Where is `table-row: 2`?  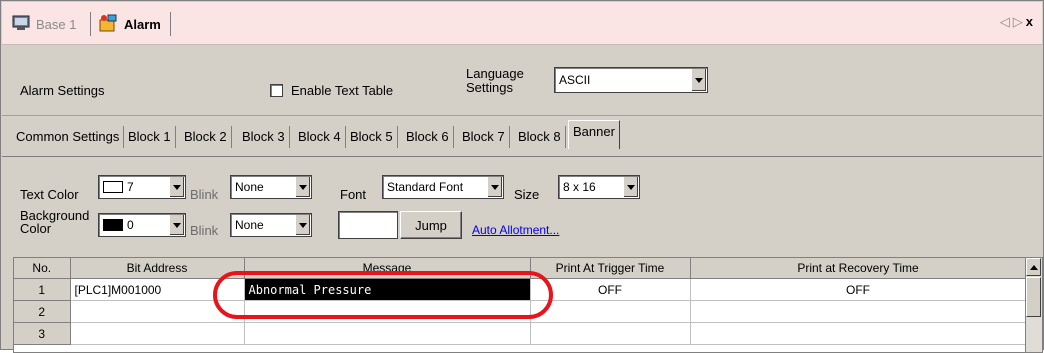
table-row: 2 is located at coordinates (520, 311).